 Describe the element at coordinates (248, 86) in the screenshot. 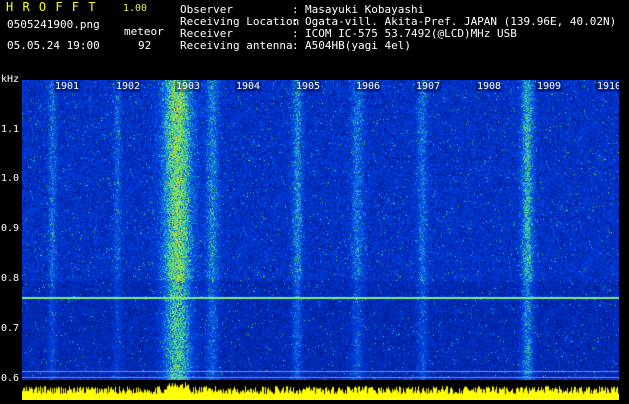

I see `time-tick: 1904` at that location.